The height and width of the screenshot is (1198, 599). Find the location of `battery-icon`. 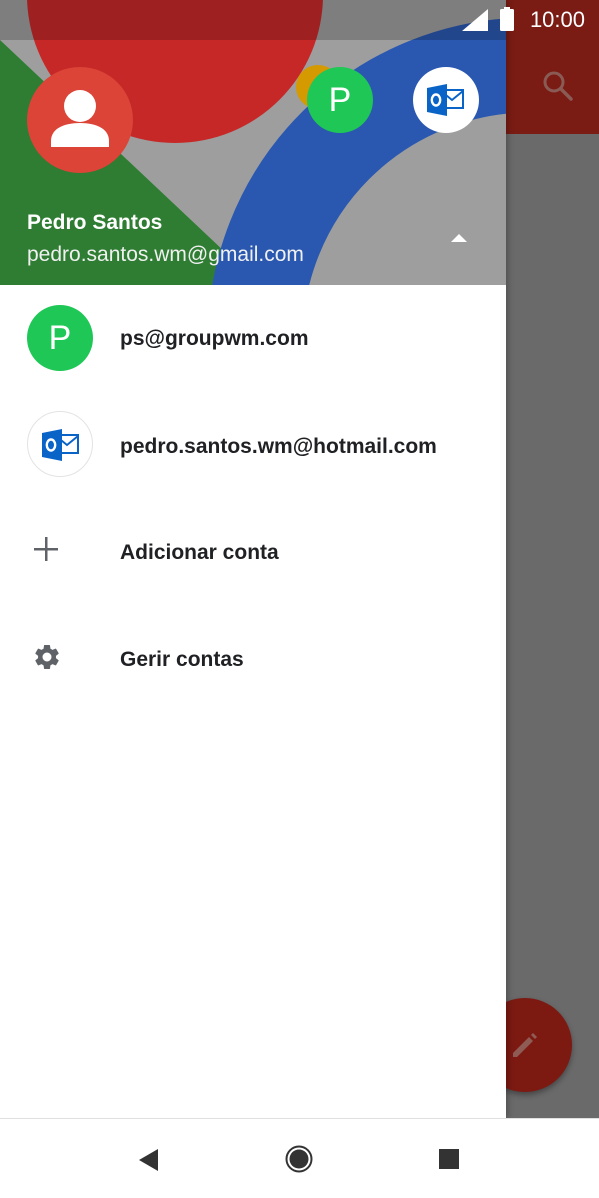

battery-icon is located at coordinates (507, 19).